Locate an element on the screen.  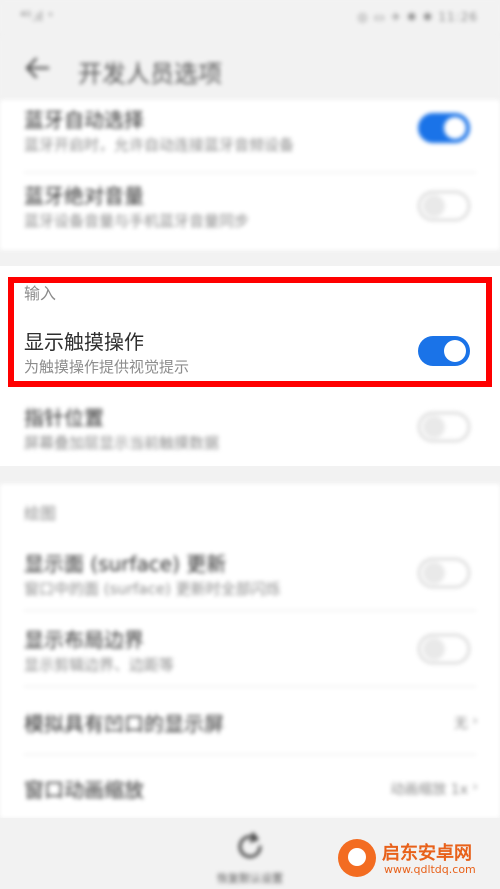
setting-title: 显示面 (surface) 更新 is located at coordinates (125, 564).